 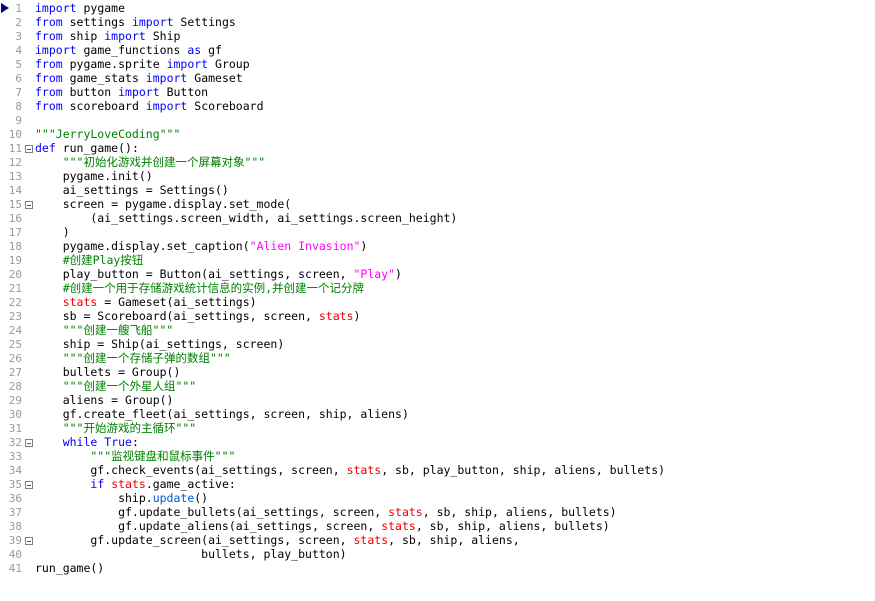 What do you see at coordinates (437, 344) in the screenshot?
I see `code-line: 25 ship = Ship(ai_settings, screen)` at bounding box center [437, 344].